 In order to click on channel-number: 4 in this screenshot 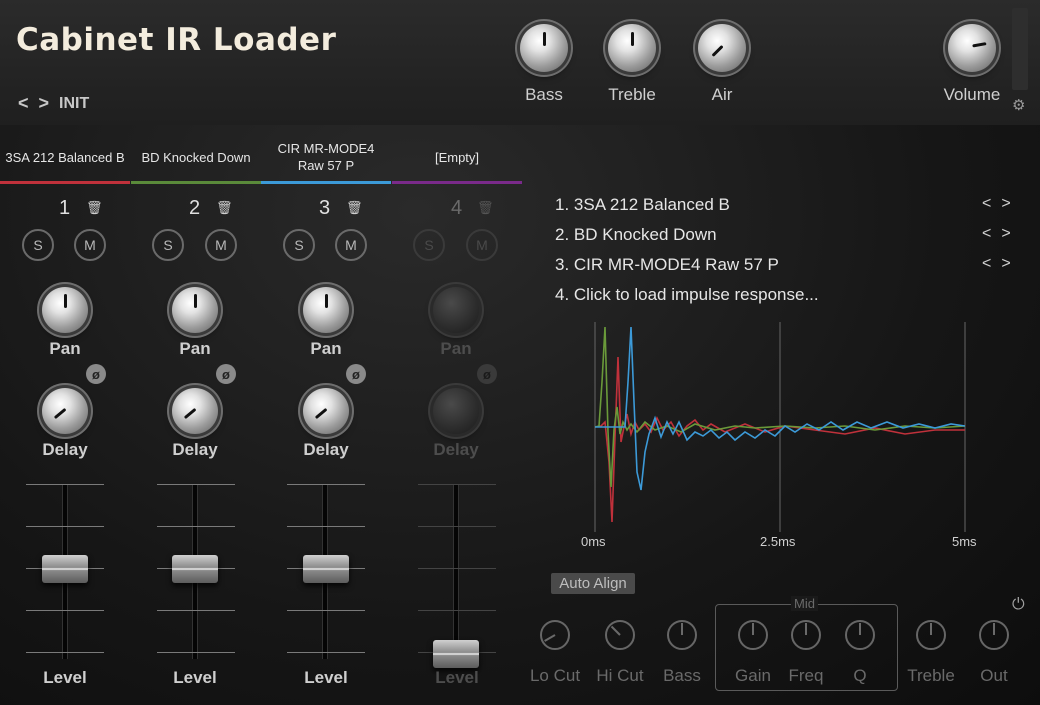, I will do `click(457, 208)`.